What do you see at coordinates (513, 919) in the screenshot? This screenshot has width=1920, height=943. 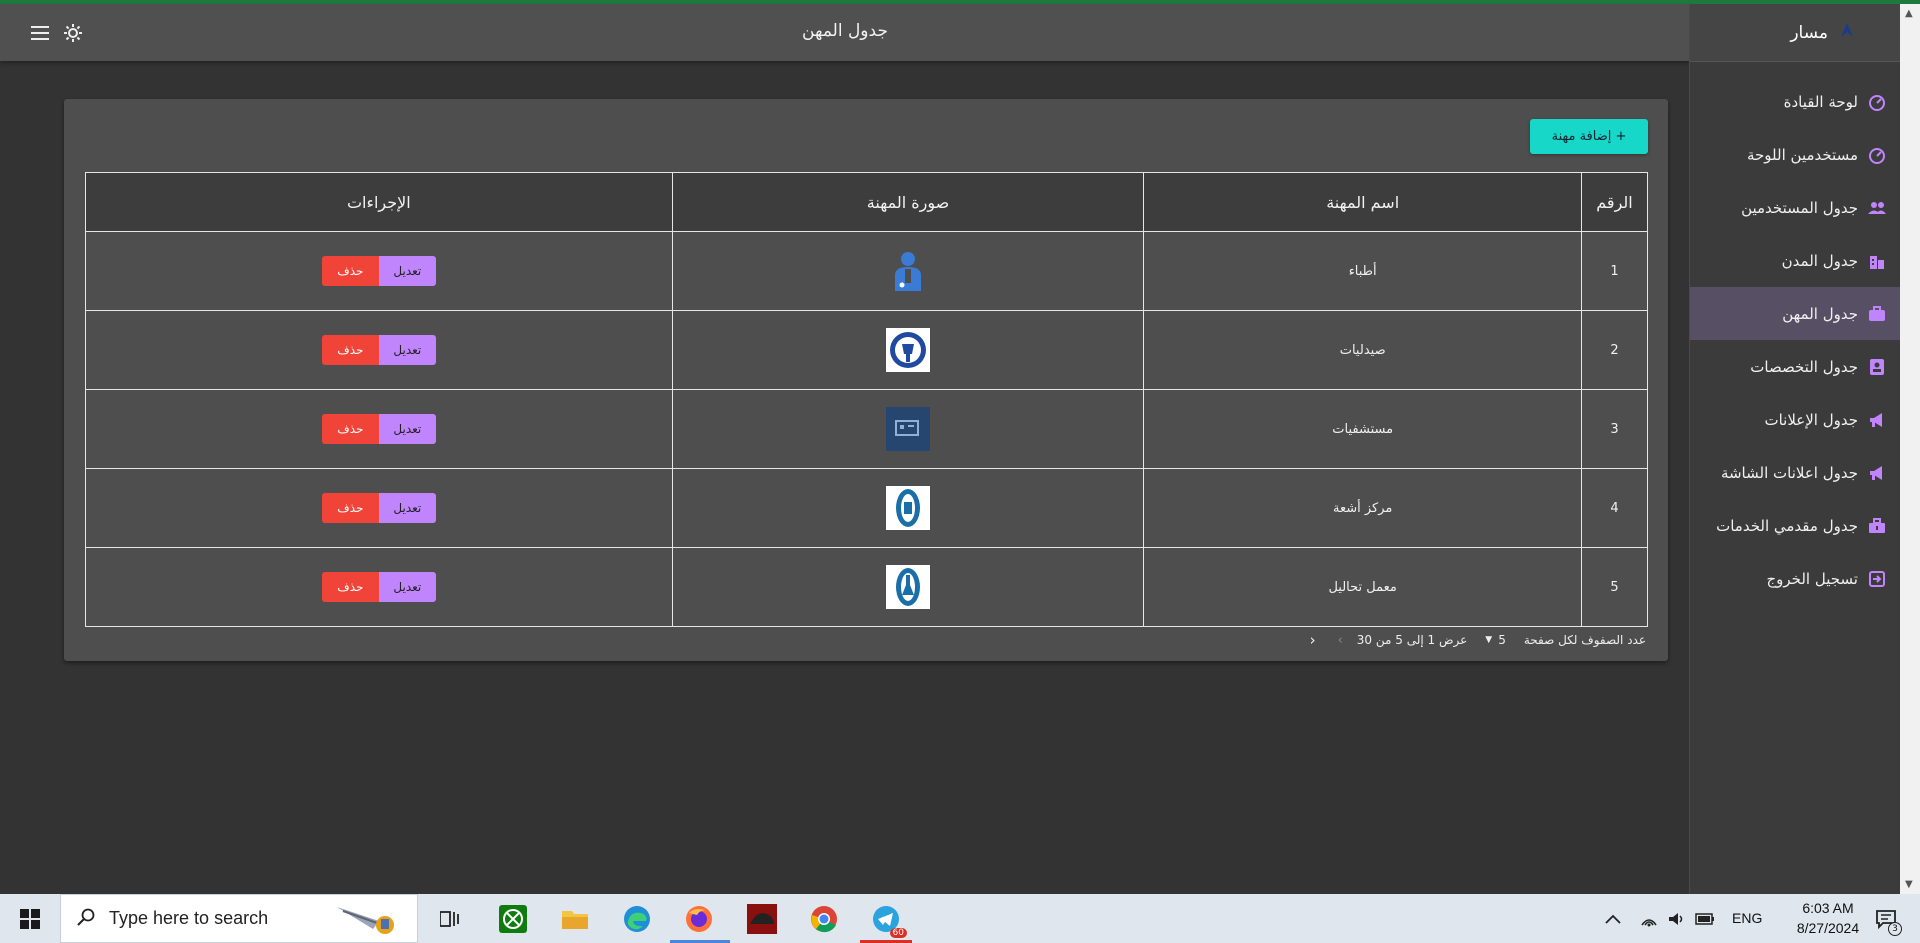 I see `xbox-icon` at bounding box center [513, 919].